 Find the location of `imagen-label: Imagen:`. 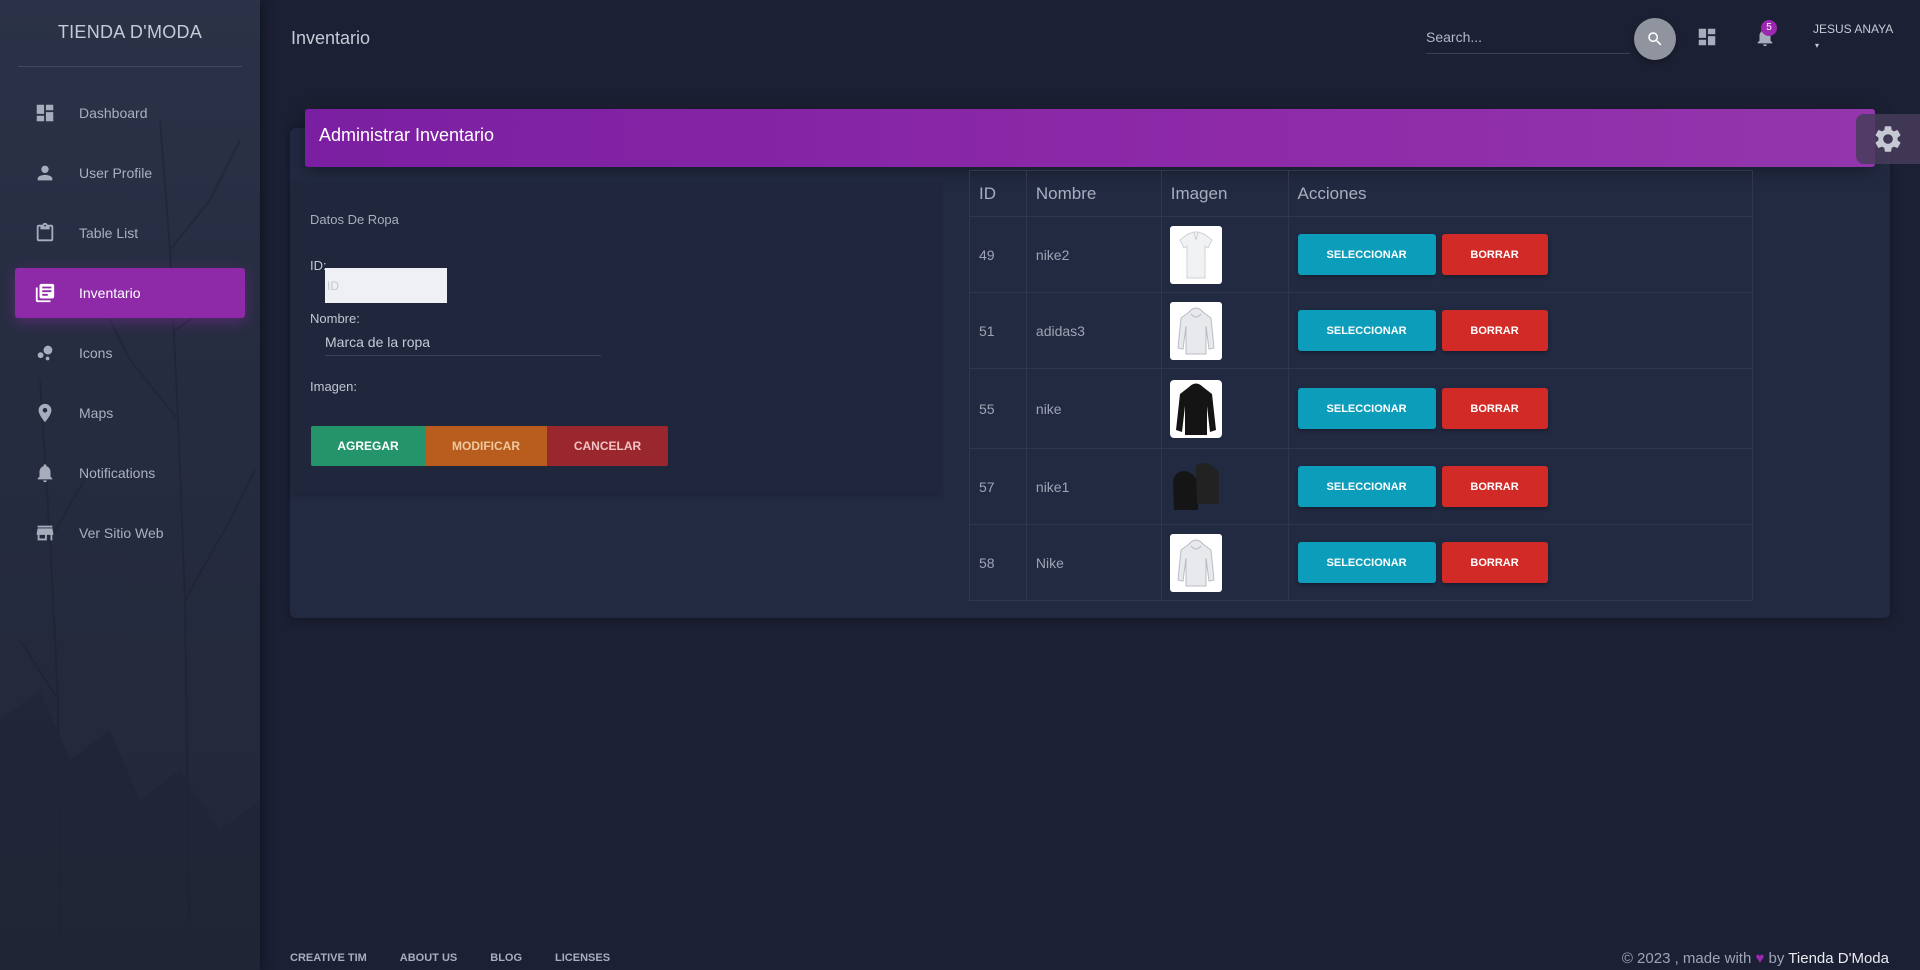

imagen-label: Imagen: is located at coordinates (333, 386).